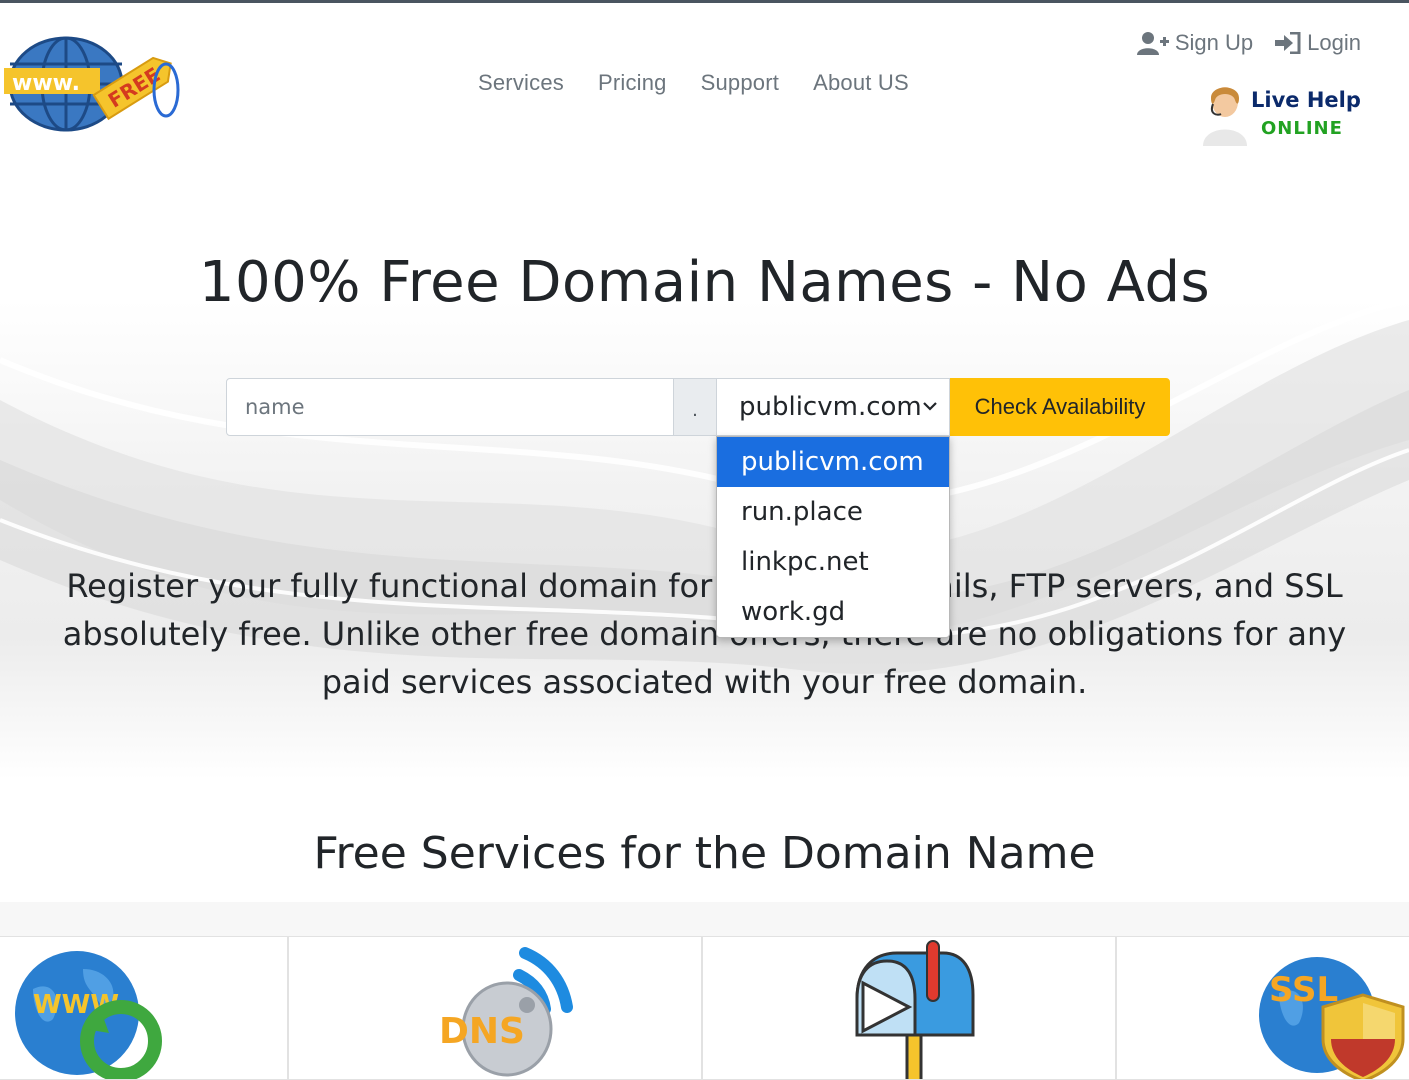  I want to click on domain-name-input, so click(450, 407).